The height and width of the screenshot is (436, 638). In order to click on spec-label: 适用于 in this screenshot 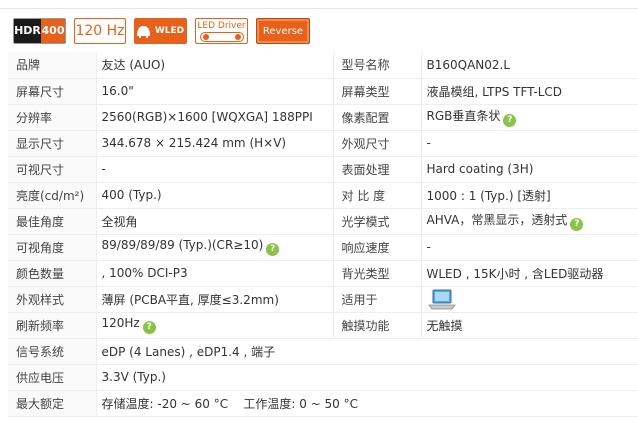, I will do `click(377, 299)`.